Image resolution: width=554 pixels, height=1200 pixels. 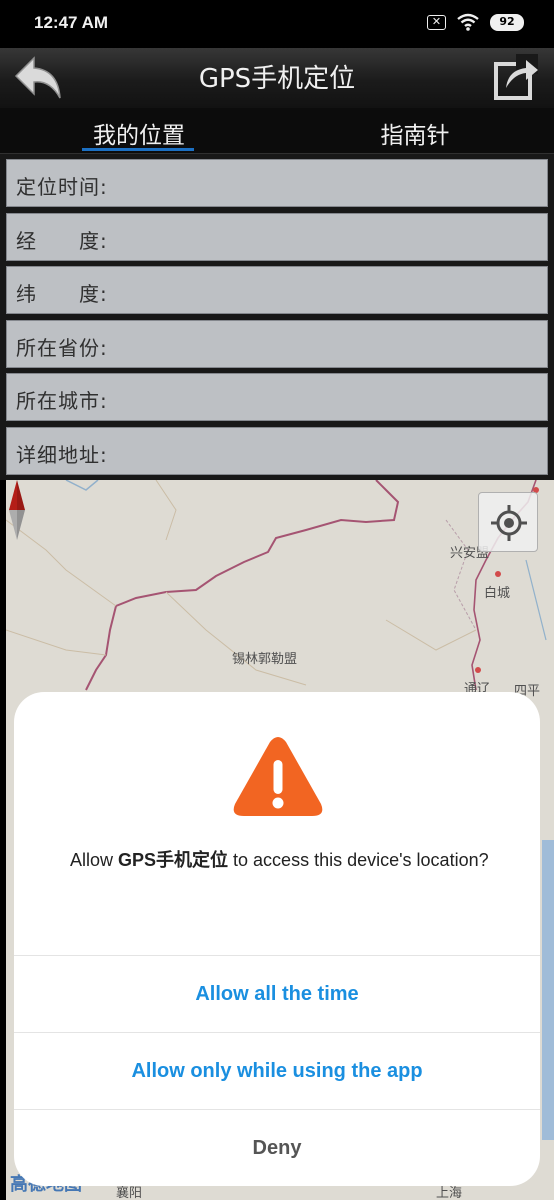 I want to click on deny-button: Deny, so click(x=277, y=1148).